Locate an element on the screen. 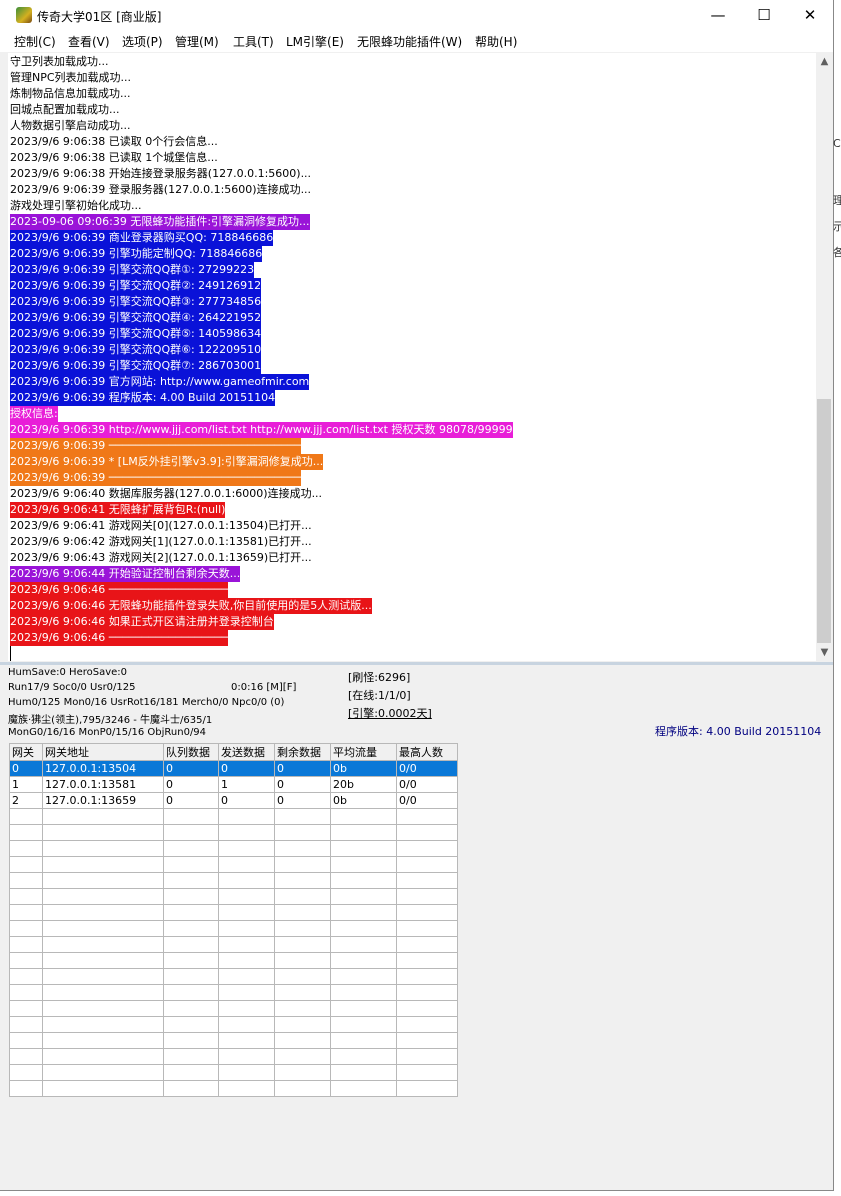  menu-help: 帮助(H) is located at coordinates (496, 41).